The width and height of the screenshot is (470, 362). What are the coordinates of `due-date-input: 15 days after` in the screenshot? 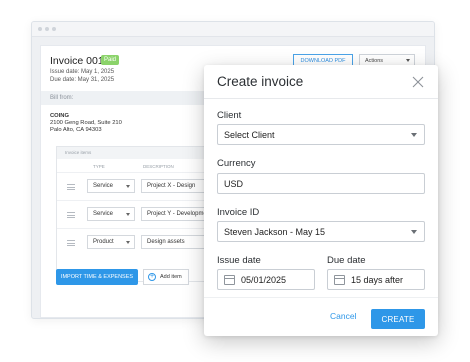 It's located at (376, 279).